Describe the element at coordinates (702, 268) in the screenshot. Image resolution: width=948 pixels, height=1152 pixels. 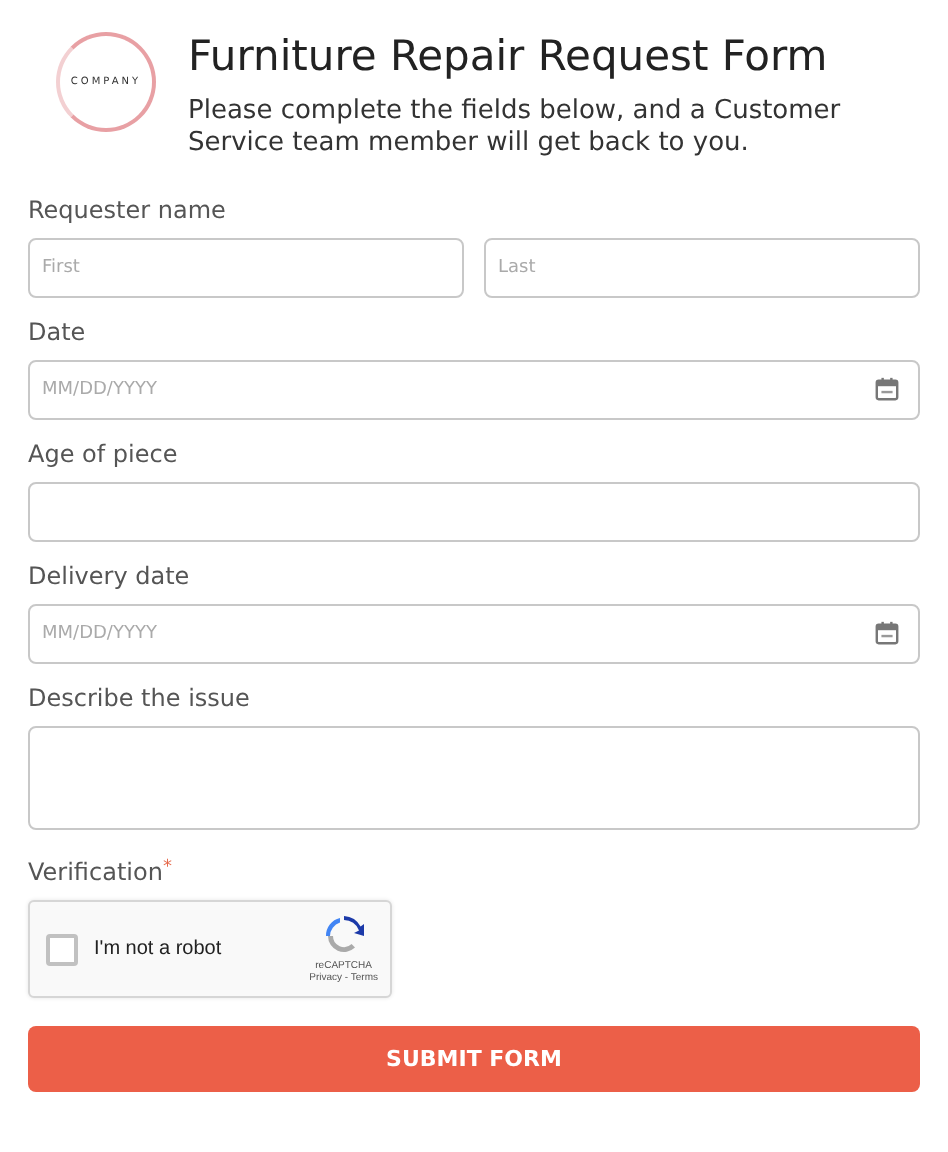
I see `input-field: Last` at that location.